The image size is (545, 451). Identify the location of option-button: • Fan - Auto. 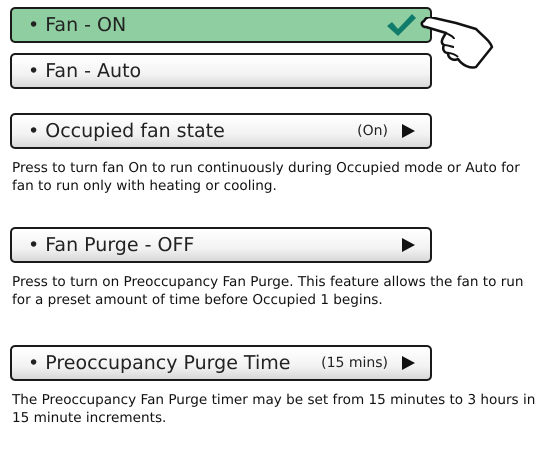
(221, 71).